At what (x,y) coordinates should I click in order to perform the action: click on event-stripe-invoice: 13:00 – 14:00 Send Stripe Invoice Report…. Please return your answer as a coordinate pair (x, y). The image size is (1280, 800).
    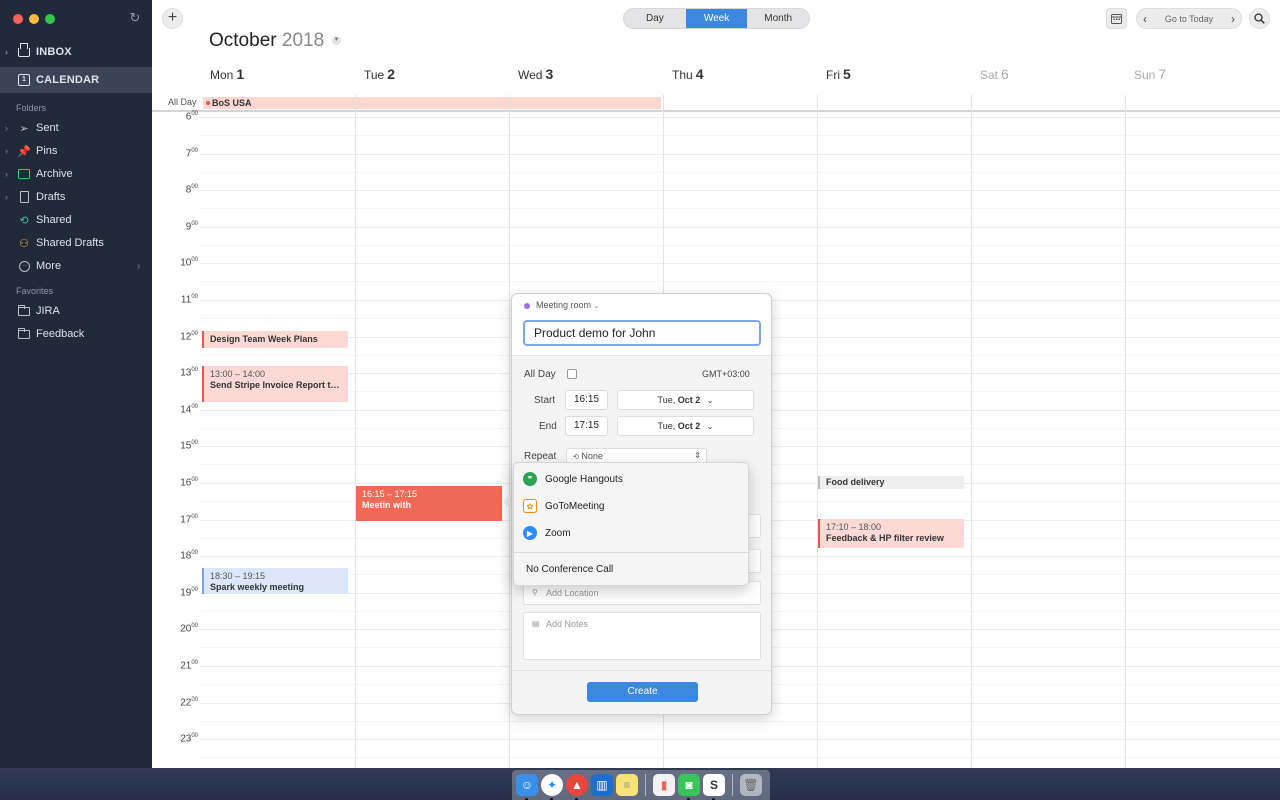
    Looking at the image, I should click on (275, 384).